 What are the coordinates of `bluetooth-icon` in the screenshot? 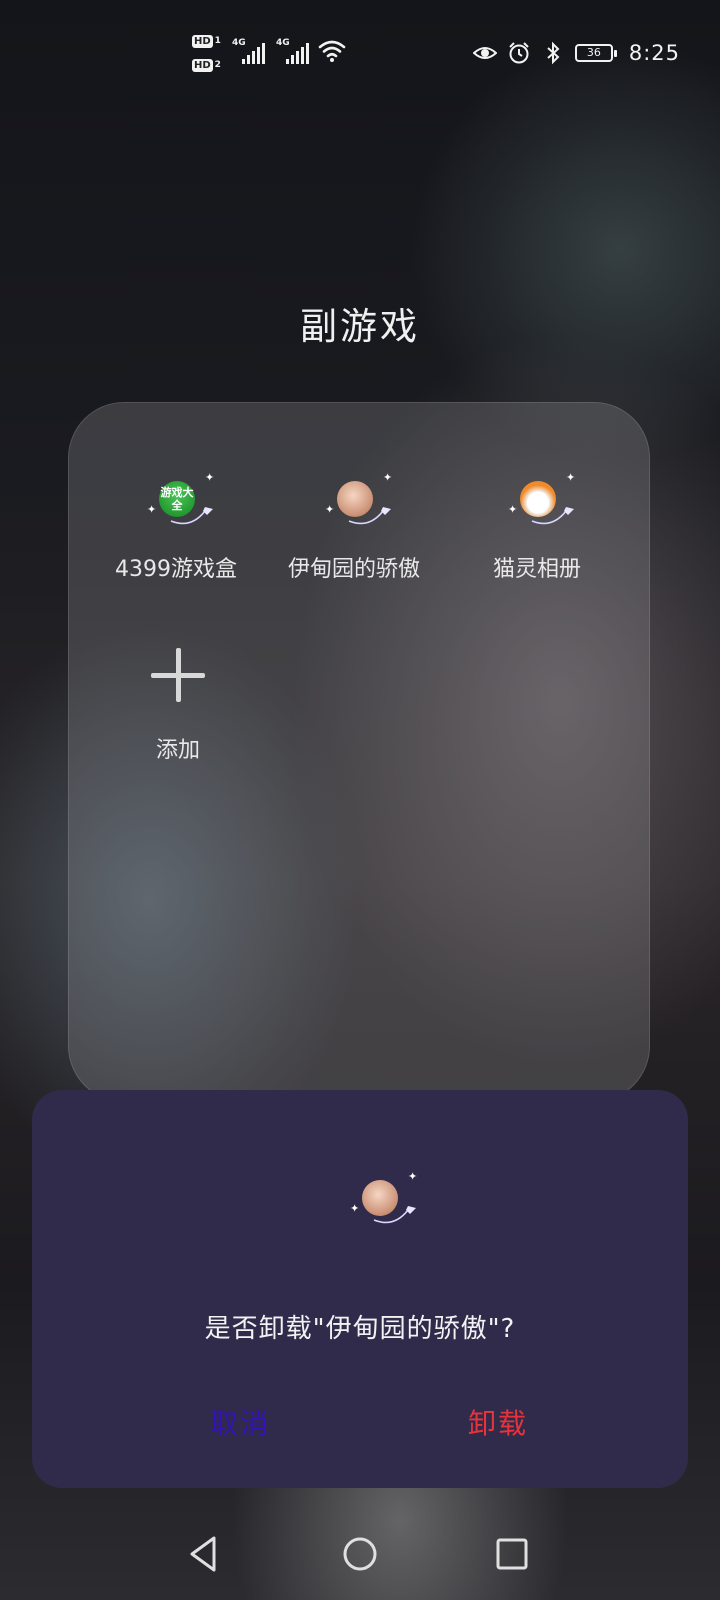 It's located at (553, 53).